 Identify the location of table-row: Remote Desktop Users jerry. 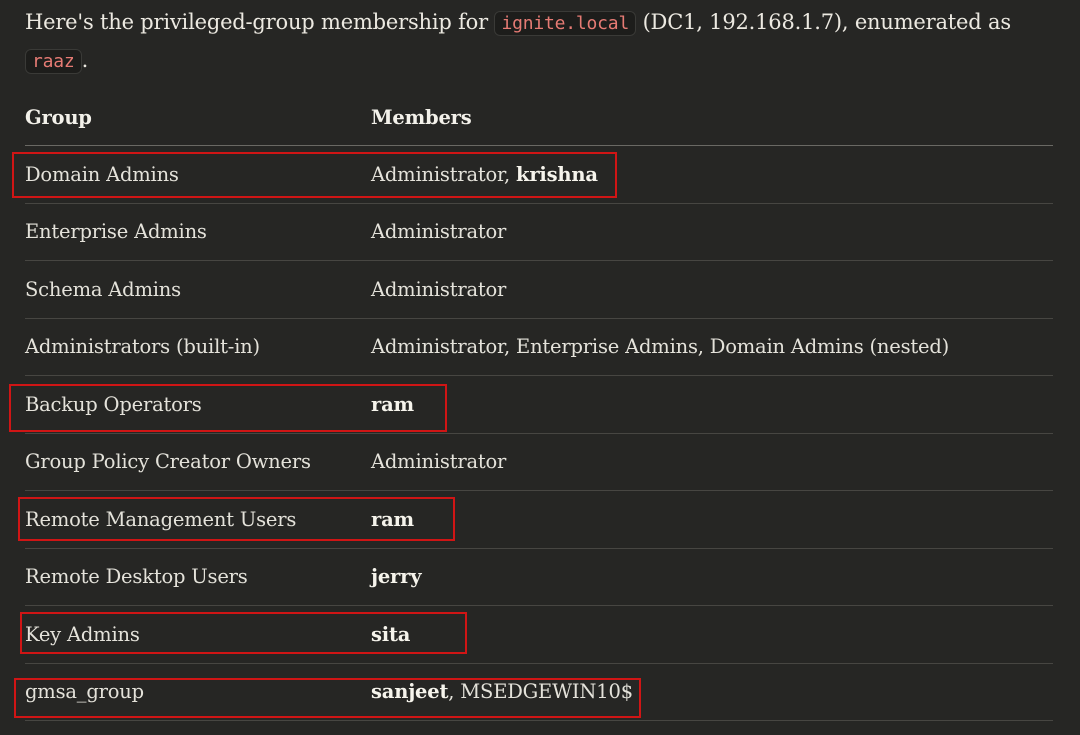
(539, 577).